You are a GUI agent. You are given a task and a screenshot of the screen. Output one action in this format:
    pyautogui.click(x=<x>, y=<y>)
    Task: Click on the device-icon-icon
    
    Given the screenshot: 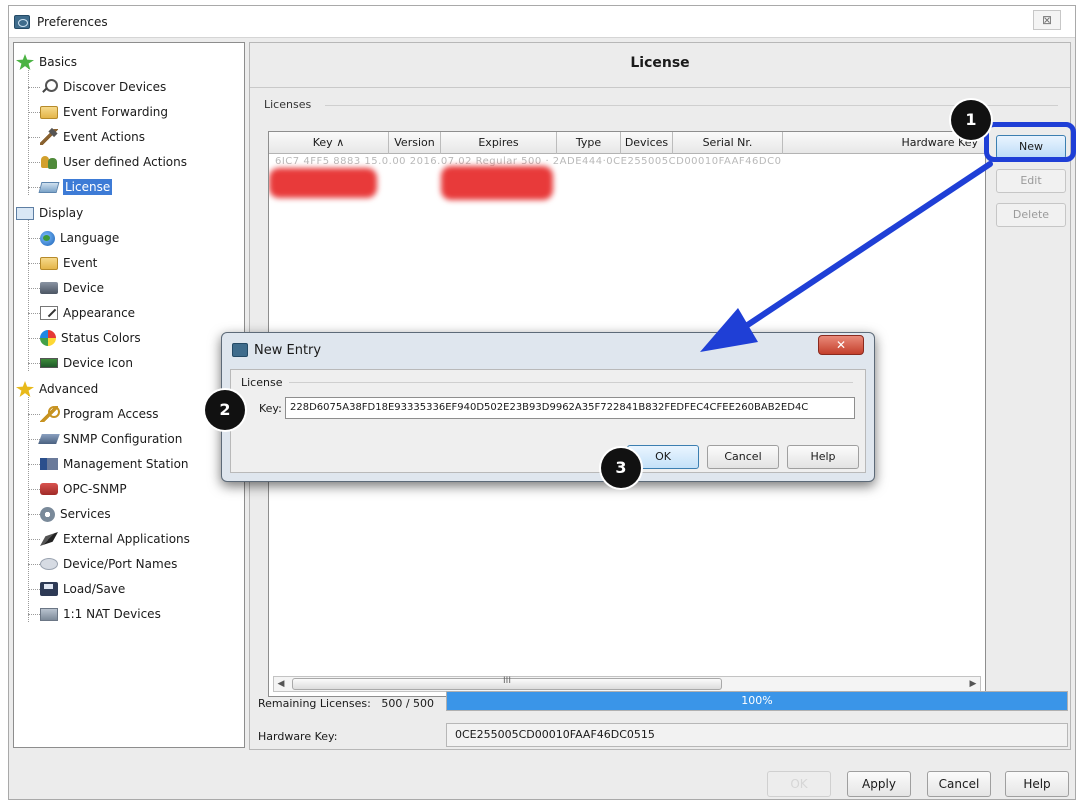 What is the action you would take?
    pyautogui.click(x=49, y=363)
    